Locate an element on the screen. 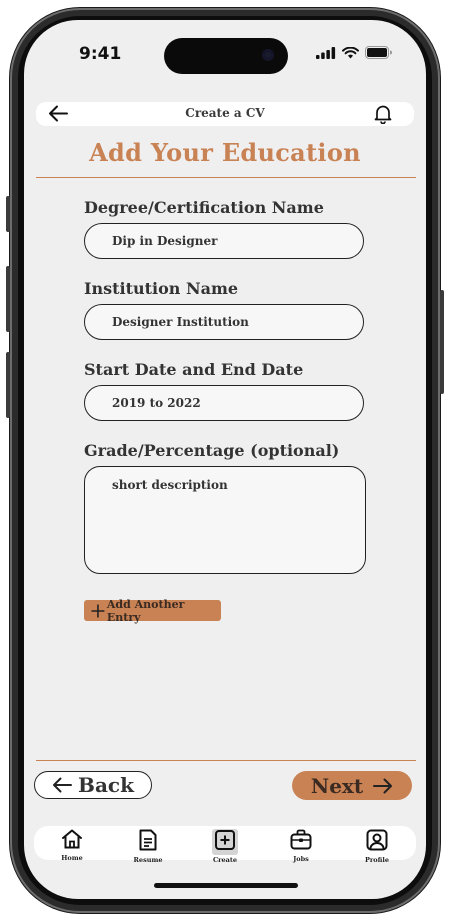  status-icons is located at coordinates (354, 52).